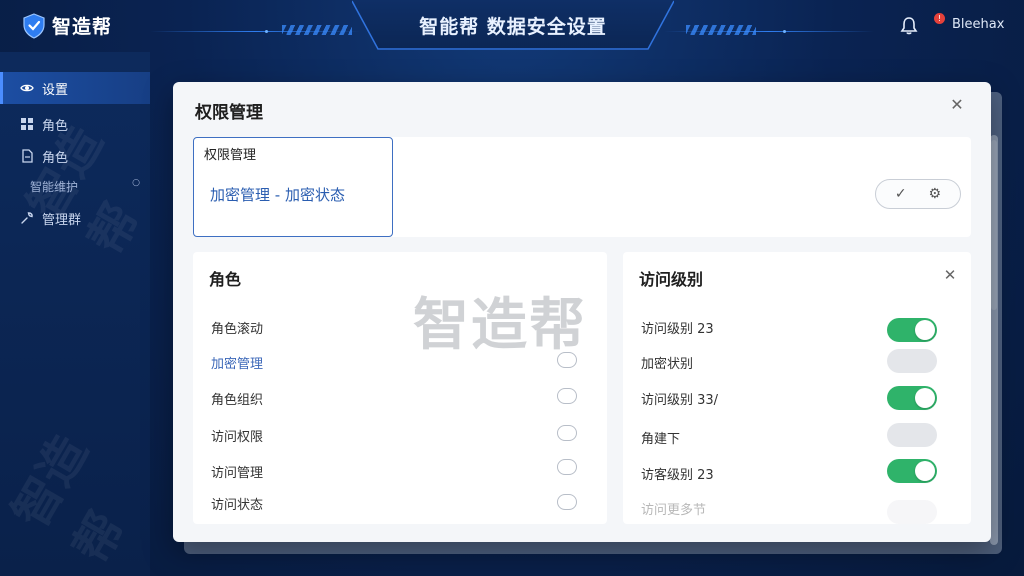 The width and height of the screenshot is (1024, 576). What do you see at coordinates (680, 400) in the screenshot?
I see `access-row-label: 访问级别 33/` at bounding box center [680, 400].